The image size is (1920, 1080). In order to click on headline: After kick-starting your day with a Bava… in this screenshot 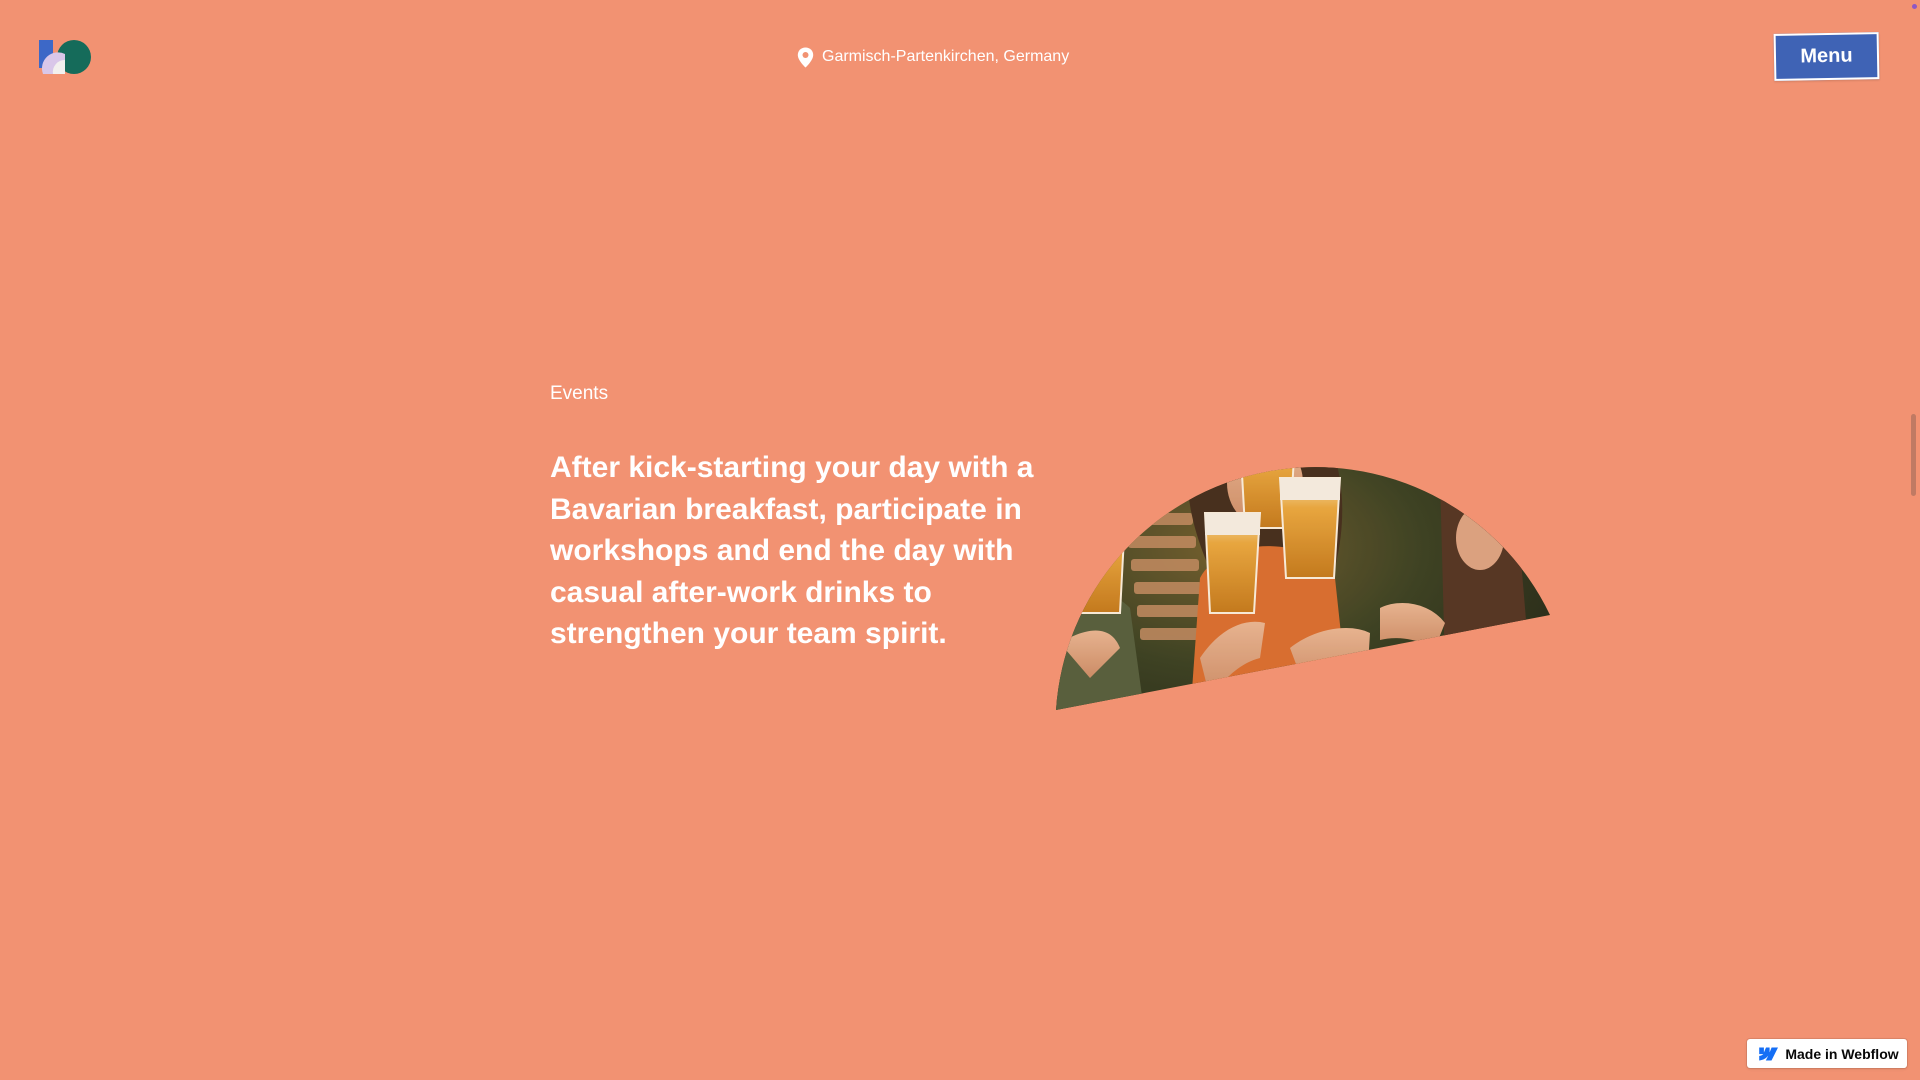, I will do `click(792, 550)`.